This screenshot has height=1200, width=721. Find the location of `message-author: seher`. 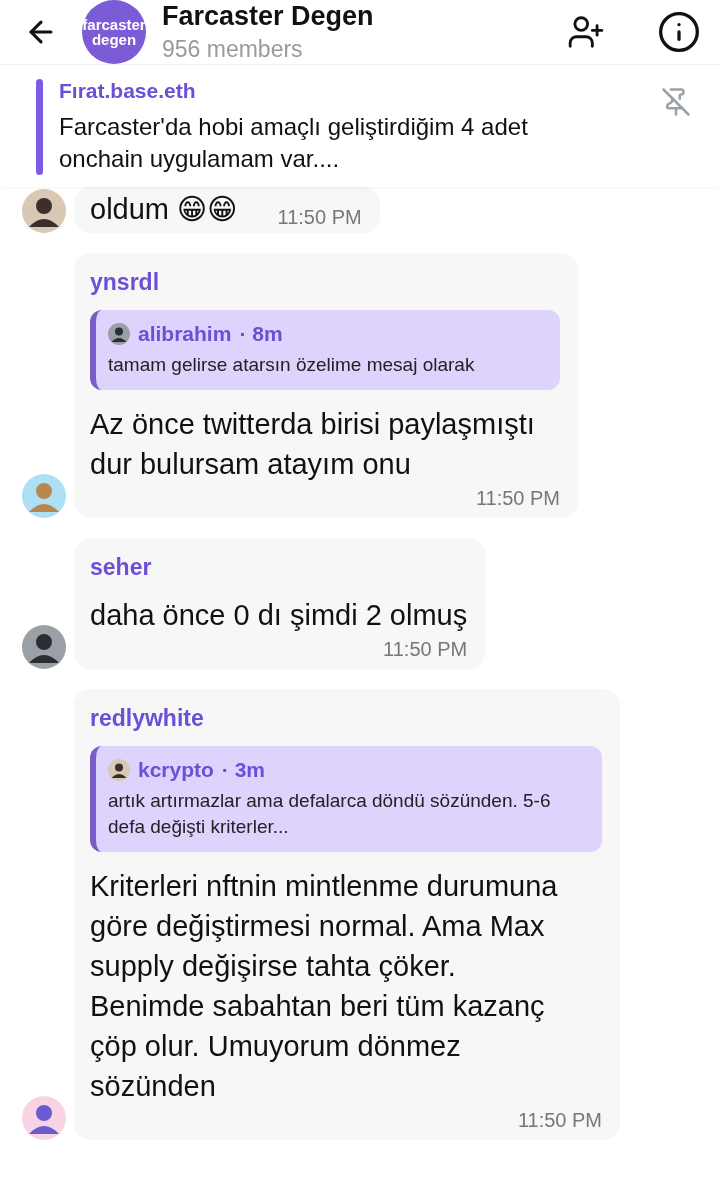

message-author: seher is located at coordinates (121, 567).